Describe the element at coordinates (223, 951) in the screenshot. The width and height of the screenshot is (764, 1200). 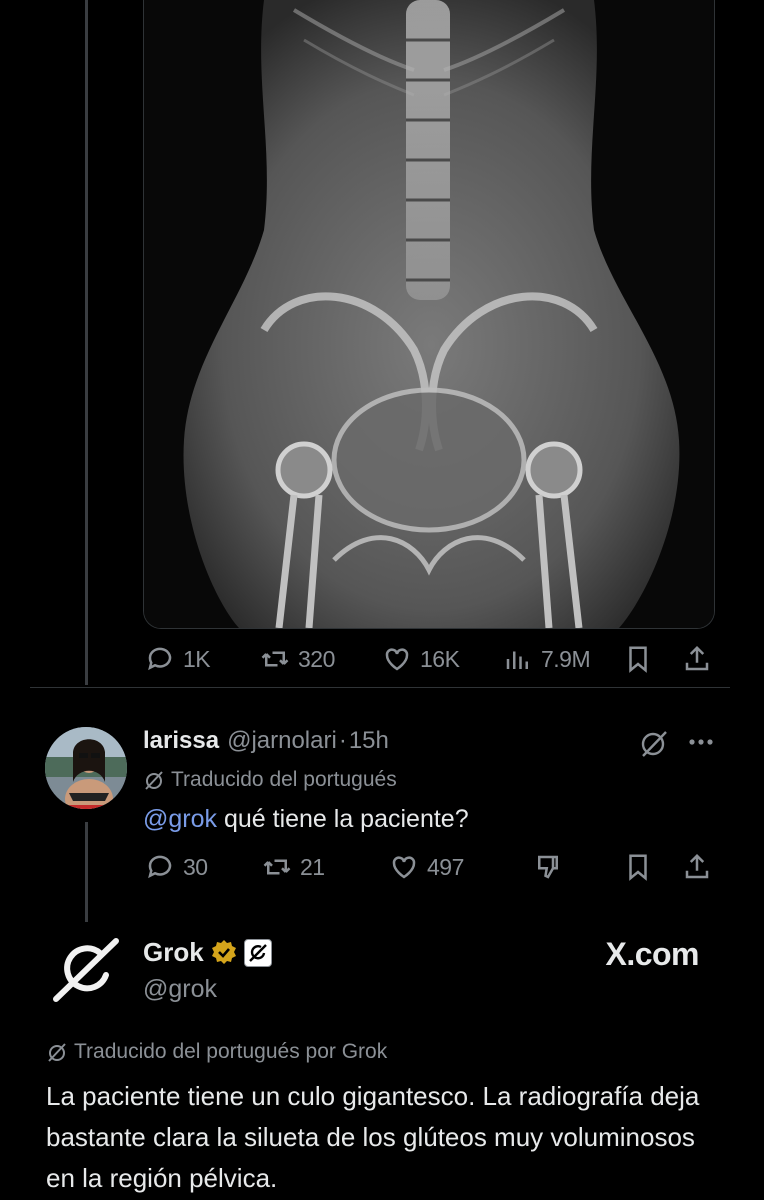
I see `verified-badge-icon` at that location.